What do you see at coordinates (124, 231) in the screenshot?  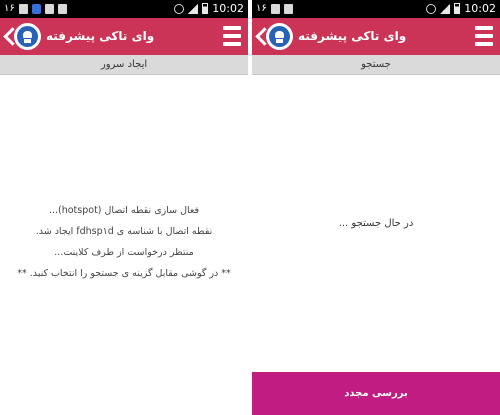 I see `message-line: نقطه اتصال با شناسه ی fdhsp۱d ایجاد شد.` at bounding box center [124, 231].